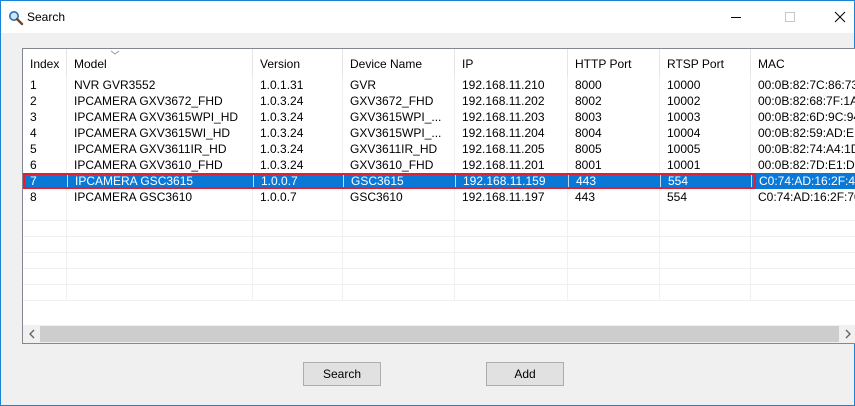  Describe the element at coordinates (588, 165) in the screenshot. I see `cell-http-port: 8001` at that location.